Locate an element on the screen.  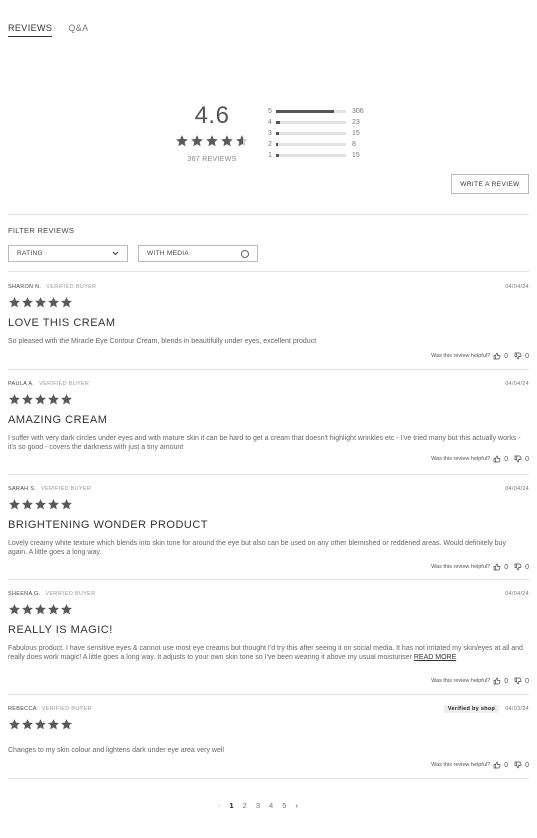
with-media-radio is located at coordinates (245, 253).